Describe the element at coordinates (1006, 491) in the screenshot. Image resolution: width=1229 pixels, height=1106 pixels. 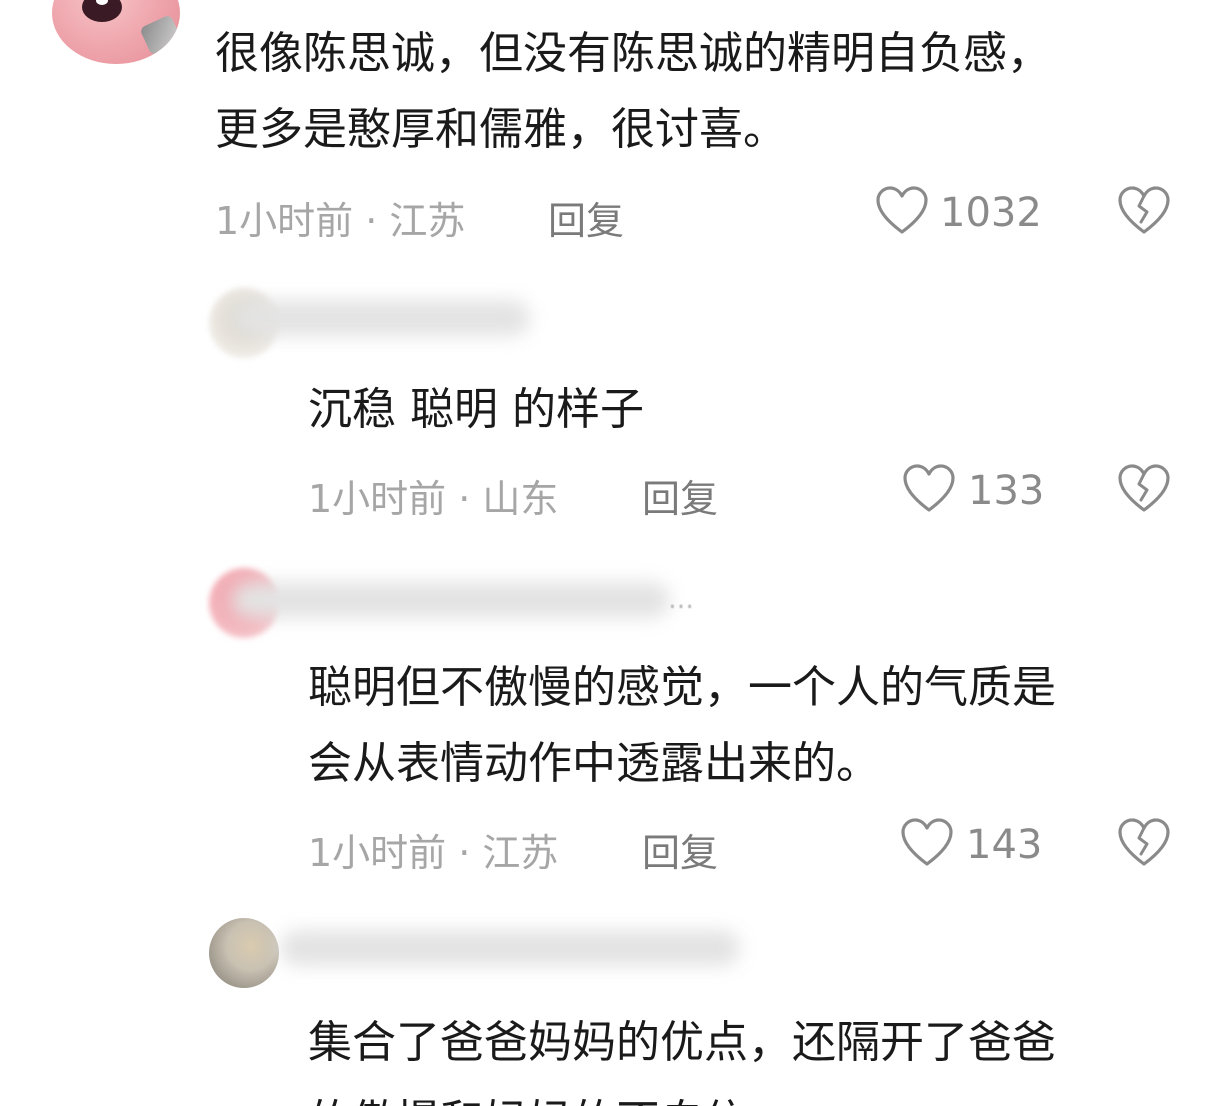
I see `like-count: 133` at that location.